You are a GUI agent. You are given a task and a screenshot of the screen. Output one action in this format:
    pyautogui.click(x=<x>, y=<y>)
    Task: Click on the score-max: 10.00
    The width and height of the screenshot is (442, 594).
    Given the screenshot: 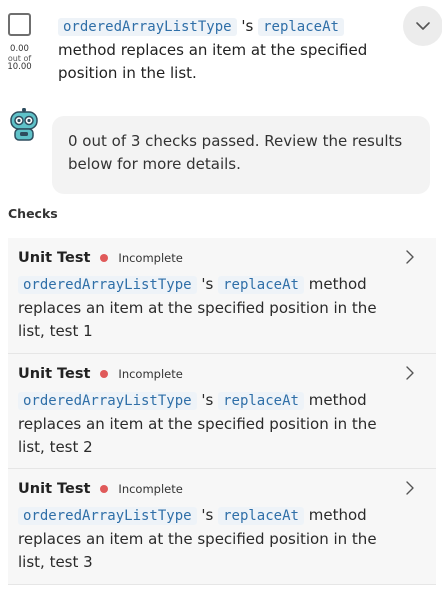 What is the action you would take?
    pyautogui.click(x=19, y=67)
    